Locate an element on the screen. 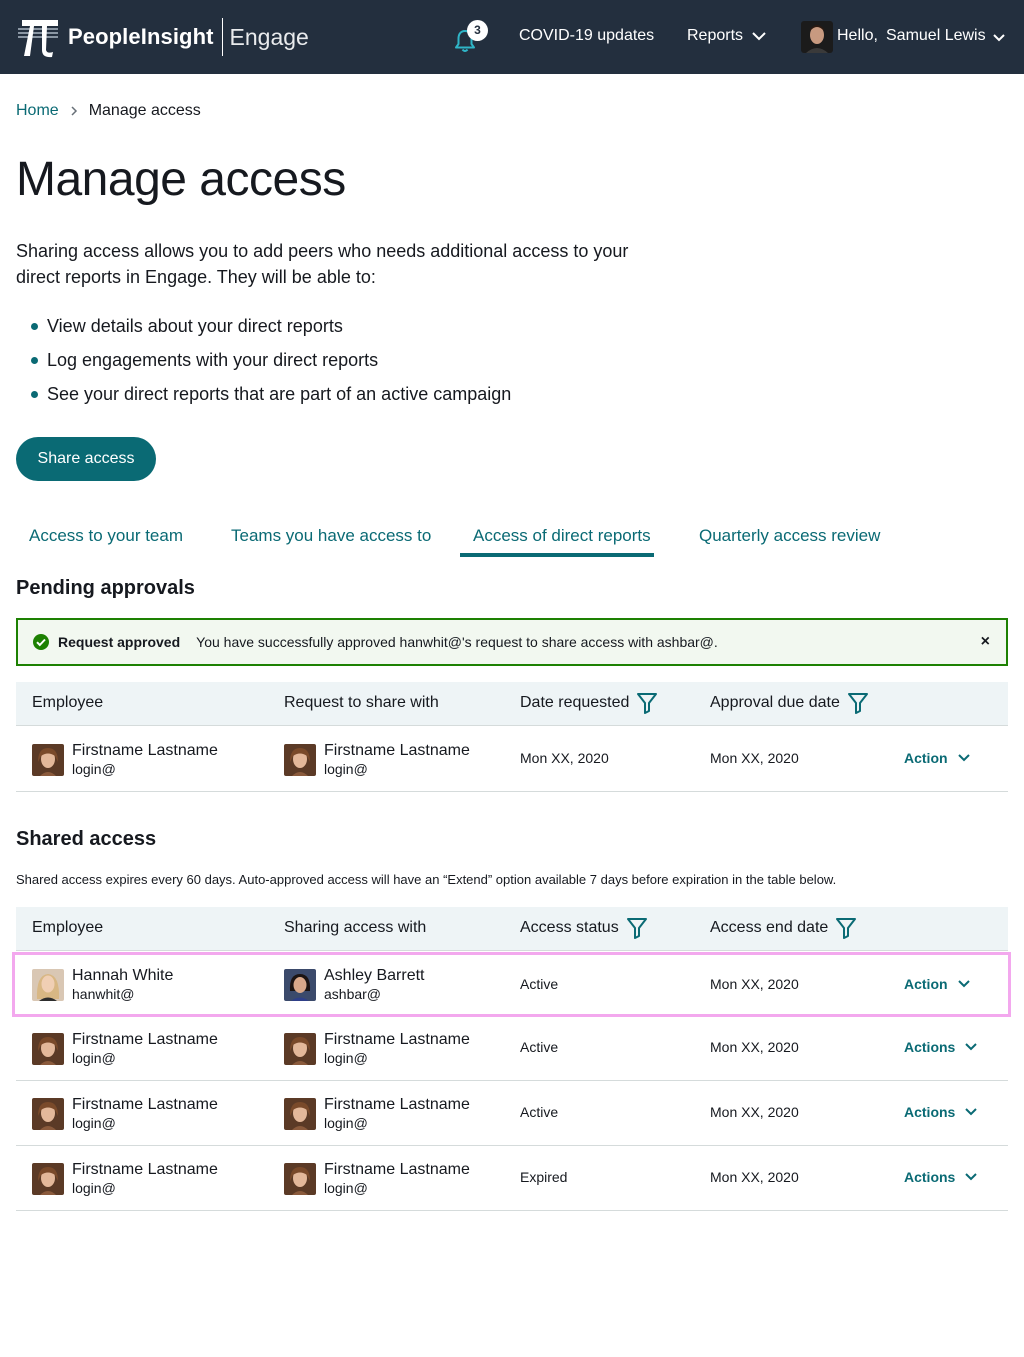 This screenshot has width=1024, height=1357. close-icon: × is located at coordinates (985, 642).